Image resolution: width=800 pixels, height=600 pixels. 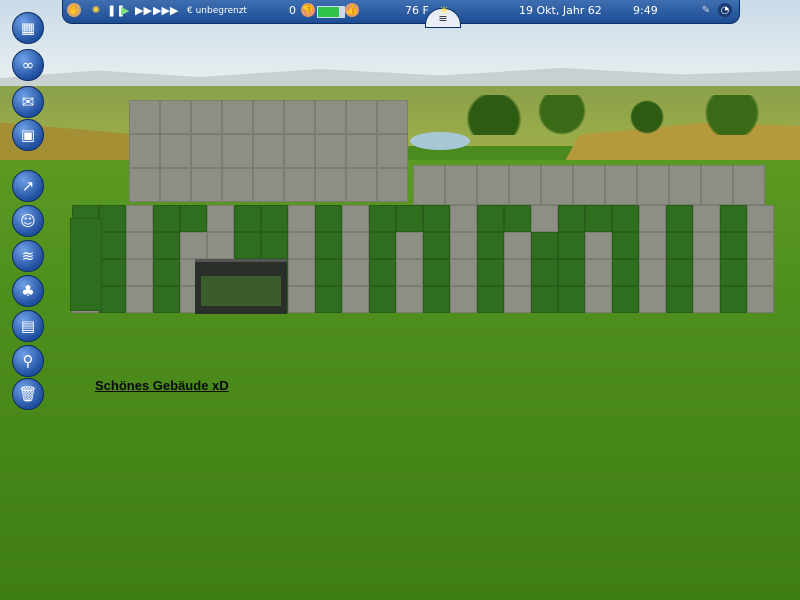 What do you see at coordinates (560, 11) in the screenshot?
I see `date-display: 19 Okt, Jahr 62` at bounding box center [560, 11].